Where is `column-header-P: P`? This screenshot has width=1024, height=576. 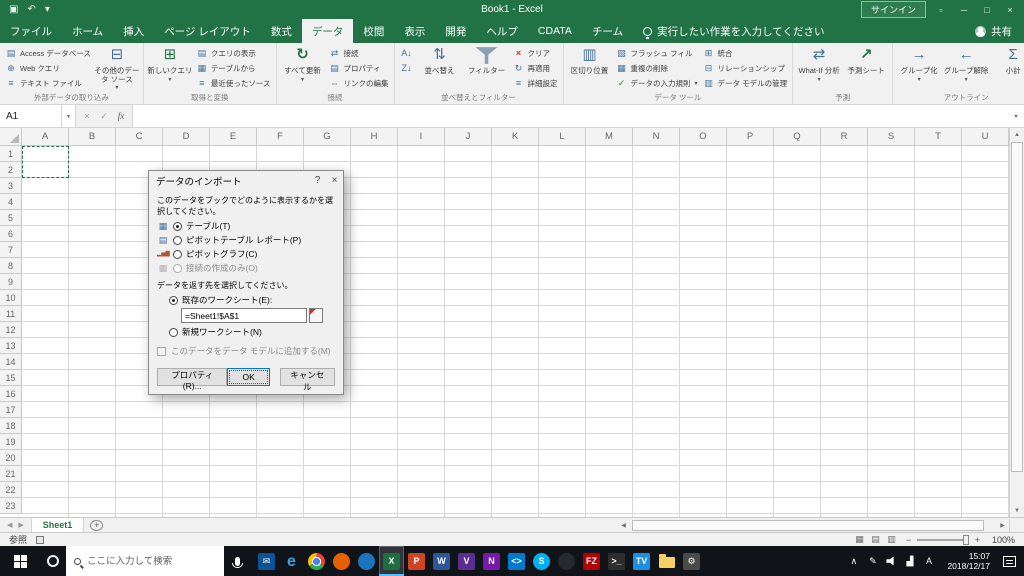
column-header-P: P is located at coordinates (750, 137).